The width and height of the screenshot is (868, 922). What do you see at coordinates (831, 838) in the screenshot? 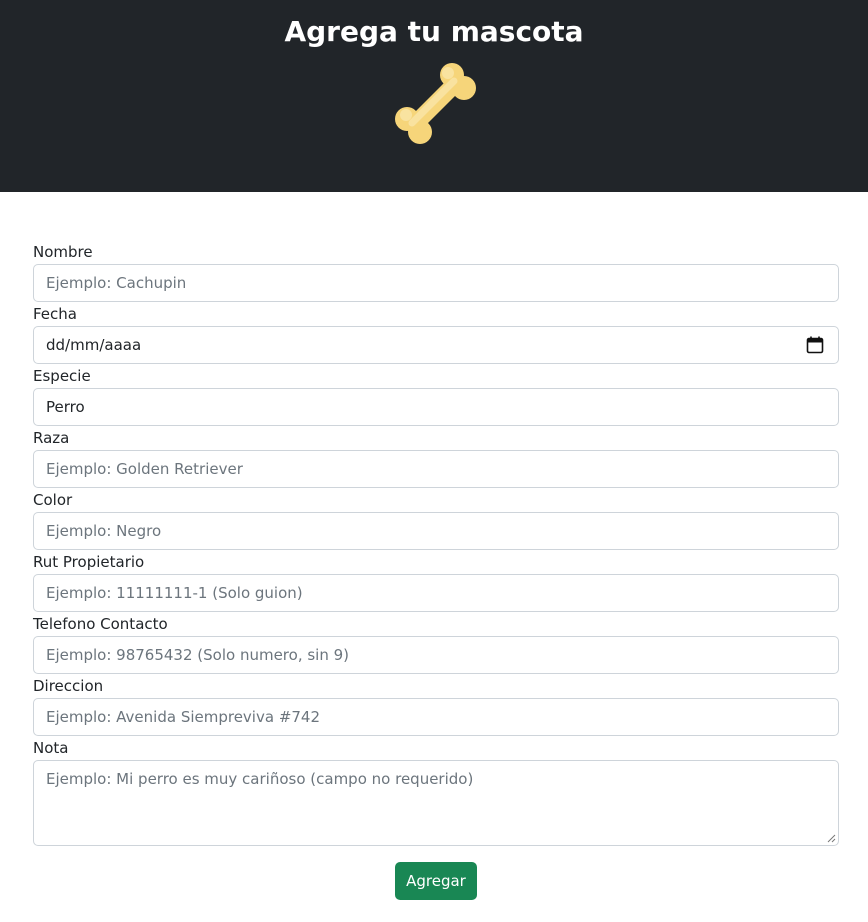
I see `resize-handle-icon` at bounding box center [831, 838].